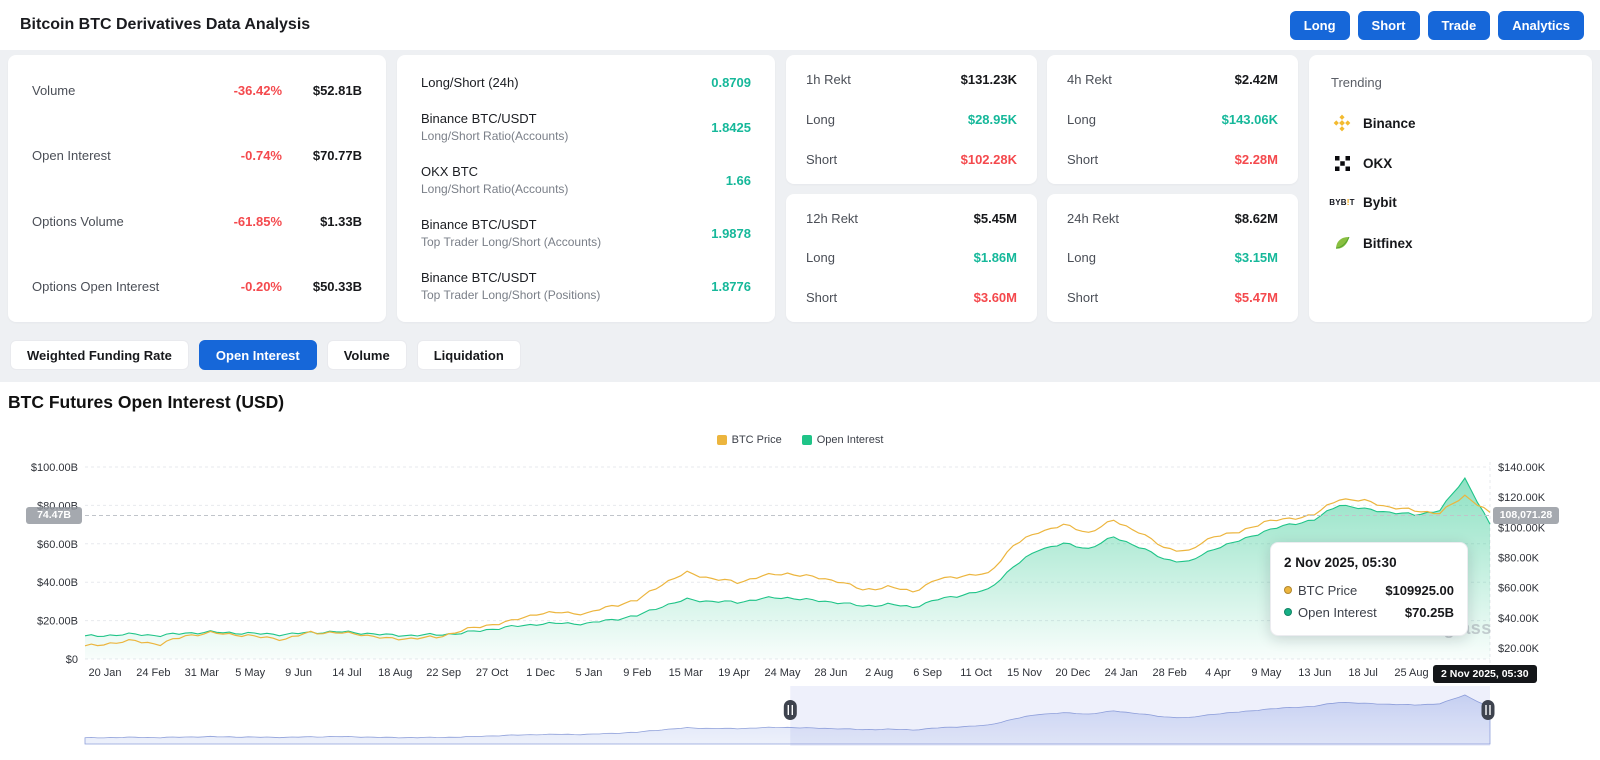 Image resolution: width=1600 pixels, height=760 pixels. Describe the element at coordinates (54, 468) in the screenshot. I see `svg-text: $100.00B` at that location.